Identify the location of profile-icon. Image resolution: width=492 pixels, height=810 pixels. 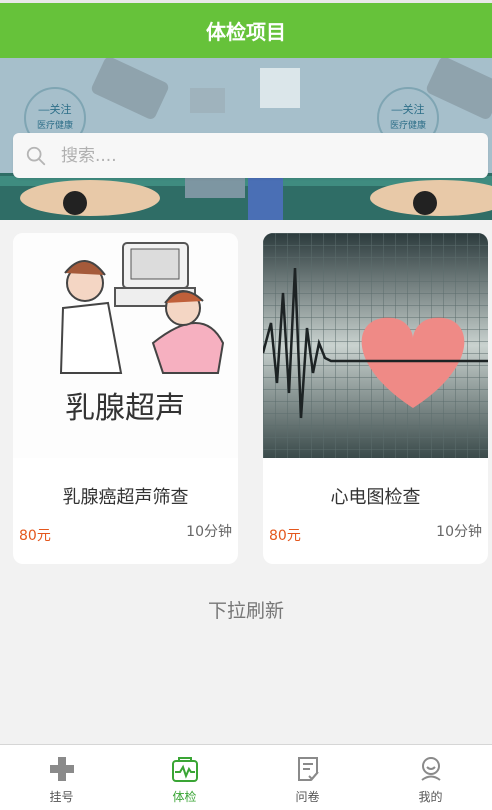
(430, 769).